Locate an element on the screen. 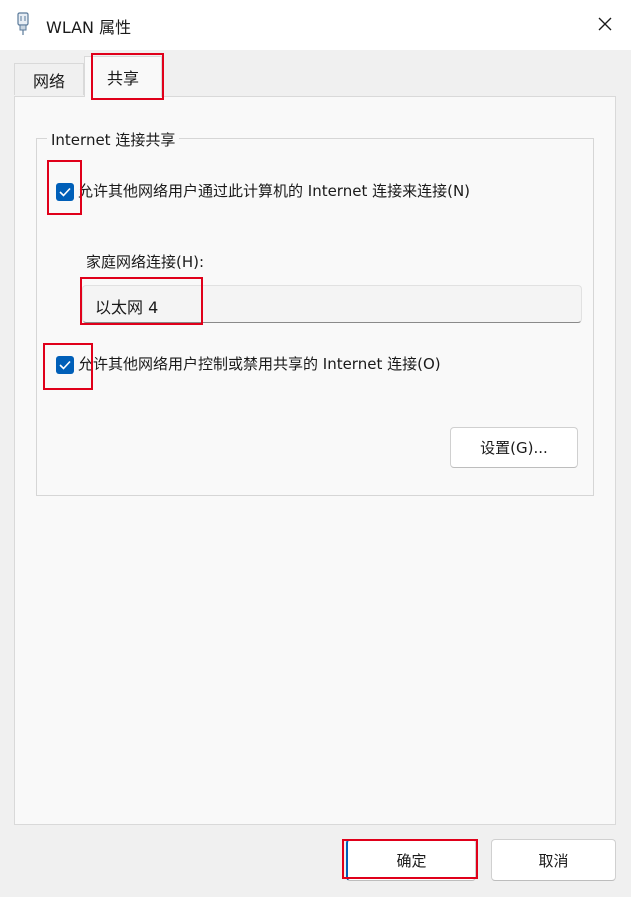 The image size is (631, 897). tab-network: 网络 is located at coordinates (49, 79).